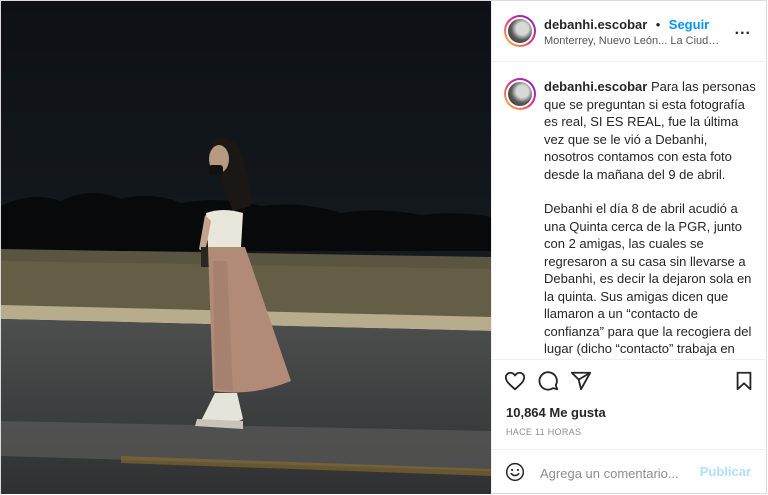  I want to click on caption-username-link: debanhi.escobar, so click(595, 86).